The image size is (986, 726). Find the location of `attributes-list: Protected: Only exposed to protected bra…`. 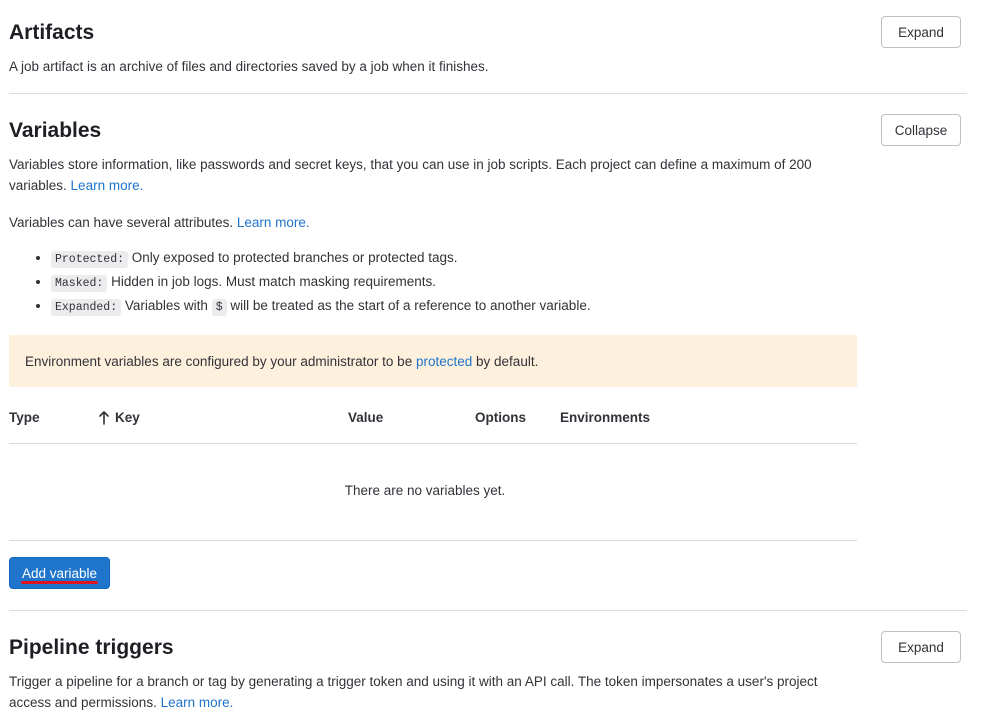

attributes-list: Protected: Only exposed to protected bra… is located at coordinates (300, 283).